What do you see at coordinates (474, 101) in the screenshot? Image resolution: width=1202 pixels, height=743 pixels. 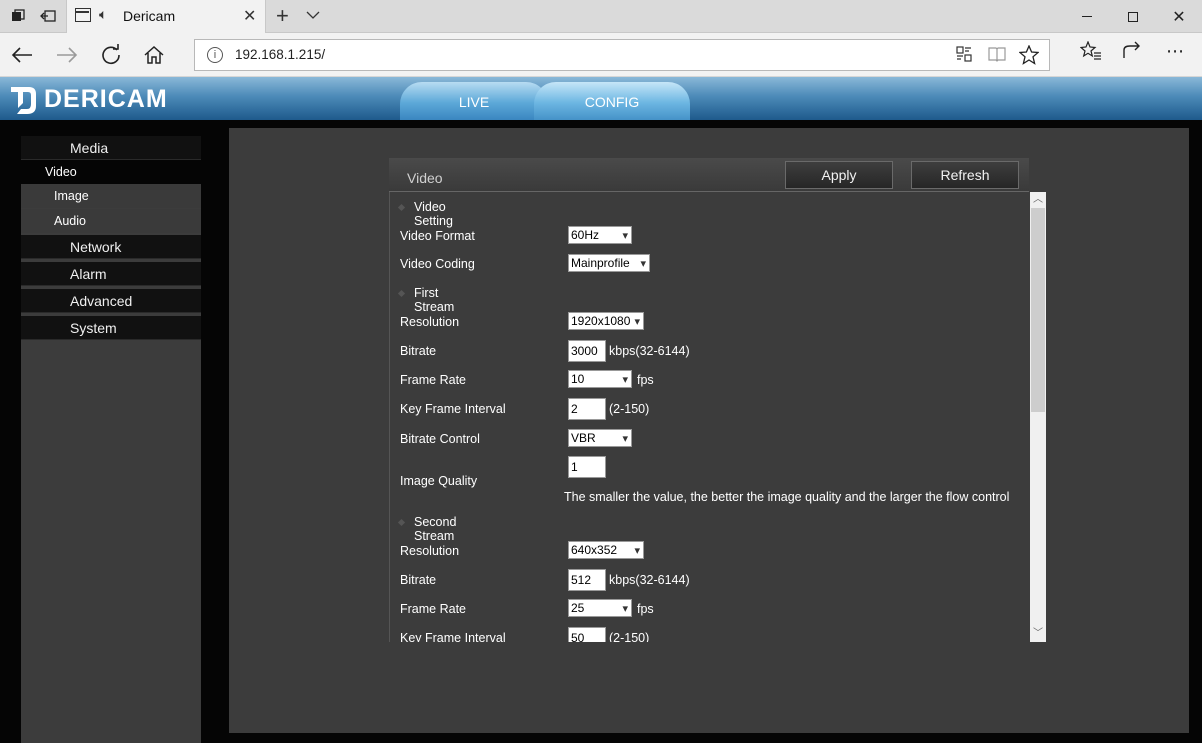 I see `tab-live: LIVE` at bounding box center [474, 101].